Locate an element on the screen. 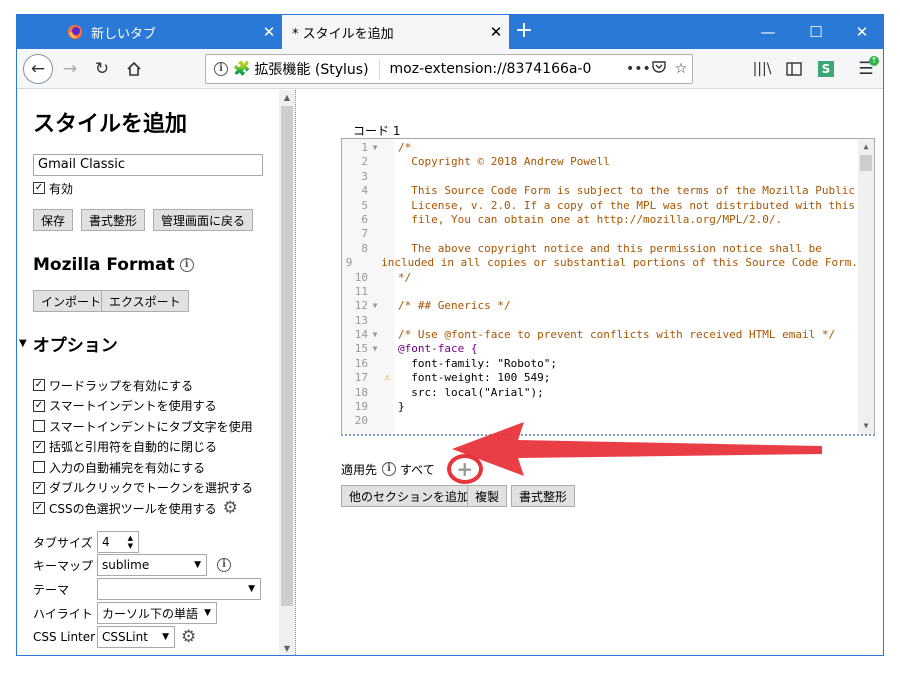 Image resolution: width=900 pixels, height=674 pixels. new-tab-button: + is located at coordinates (524, 32).